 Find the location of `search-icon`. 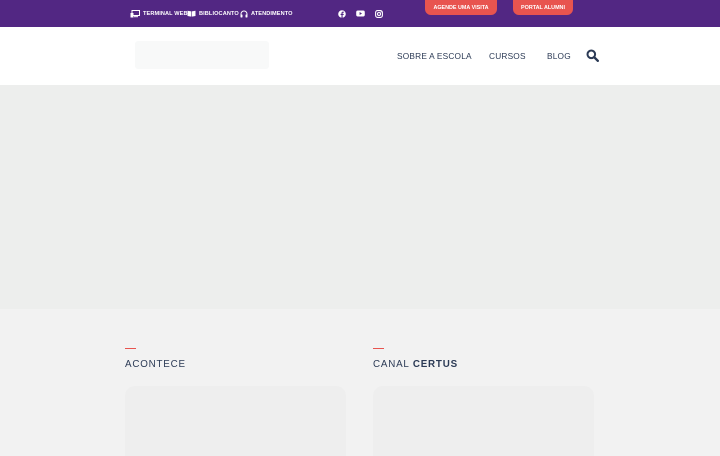

search-icon is located at coordinates (593, 56).